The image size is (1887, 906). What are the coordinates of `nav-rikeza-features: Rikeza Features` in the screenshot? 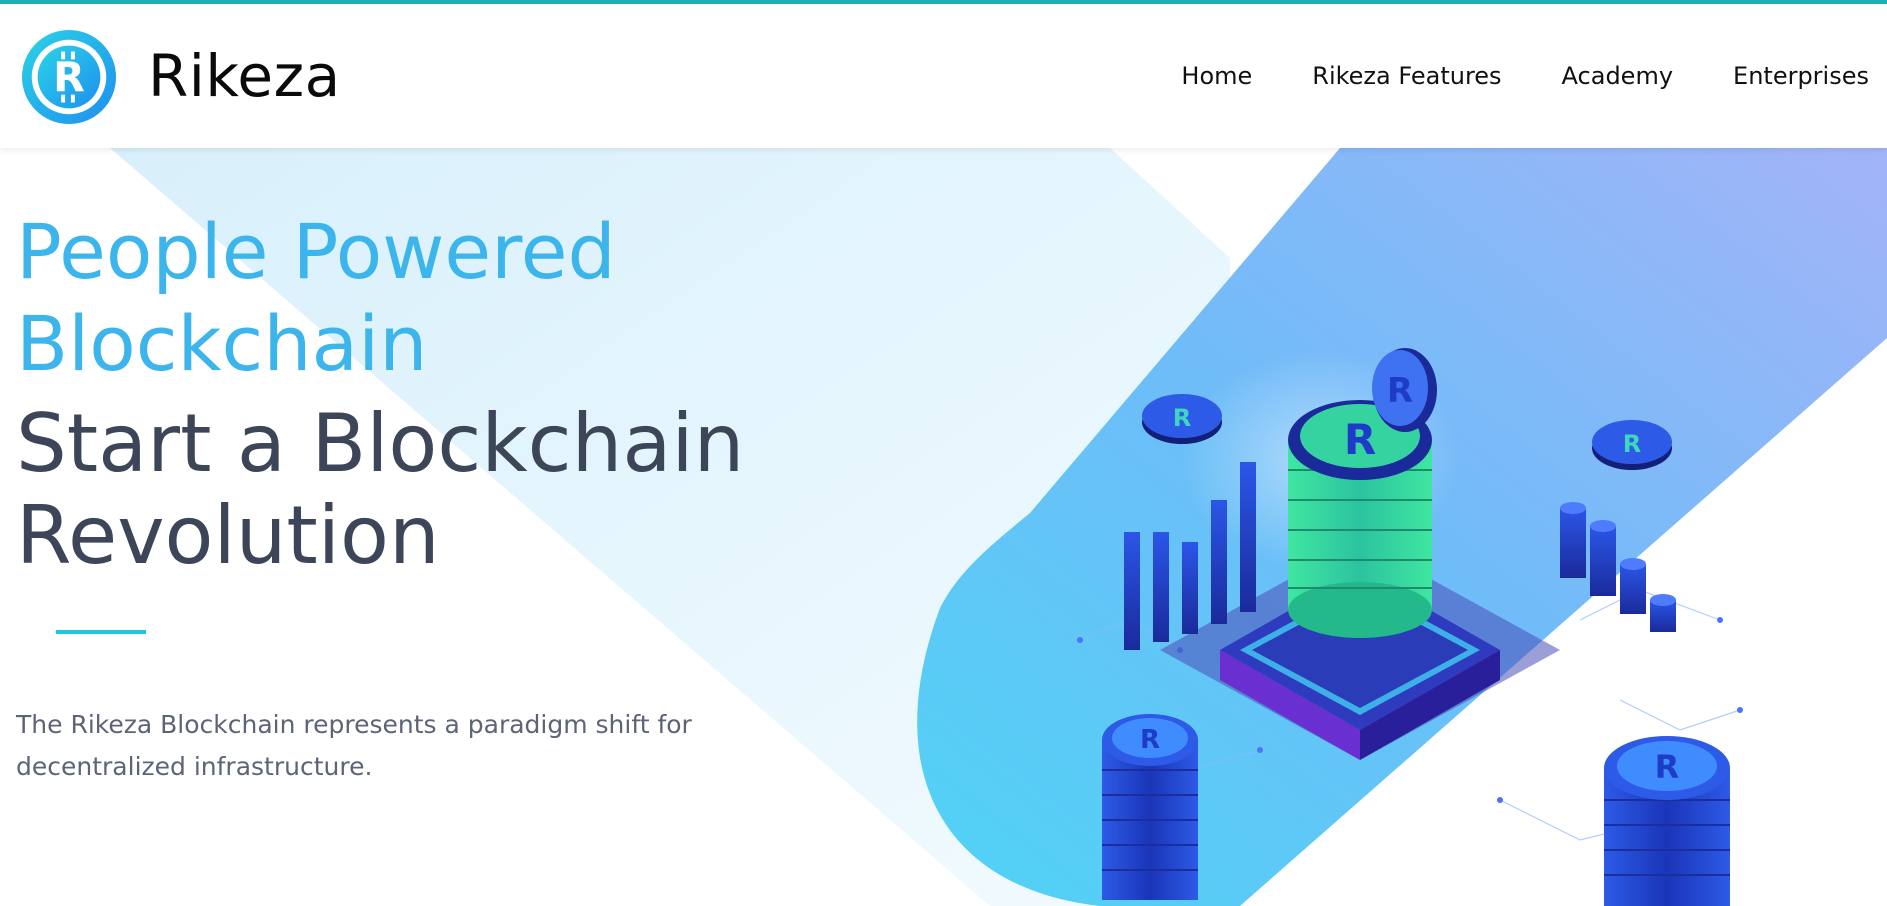 It's located at (1406, 76).